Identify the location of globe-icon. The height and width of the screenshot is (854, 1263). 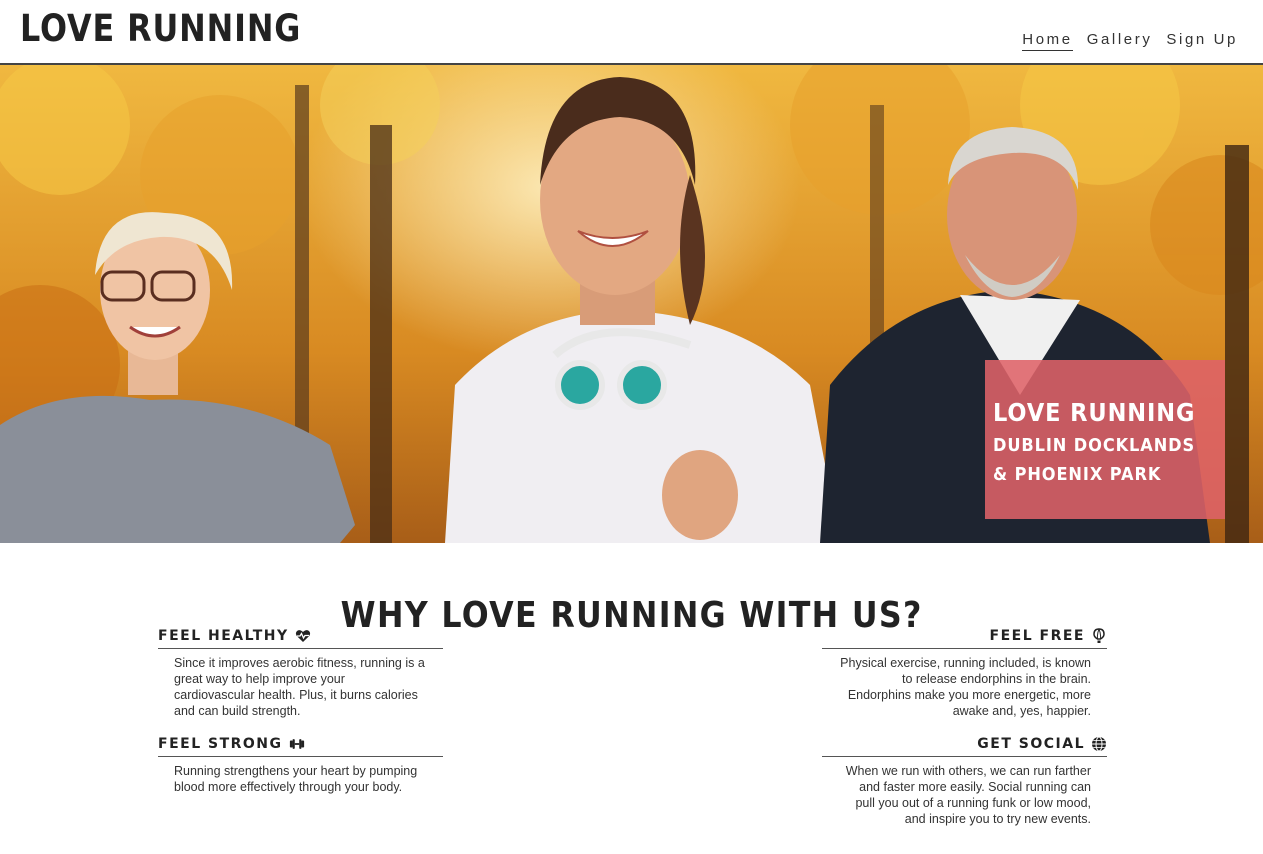
(1099, 744).